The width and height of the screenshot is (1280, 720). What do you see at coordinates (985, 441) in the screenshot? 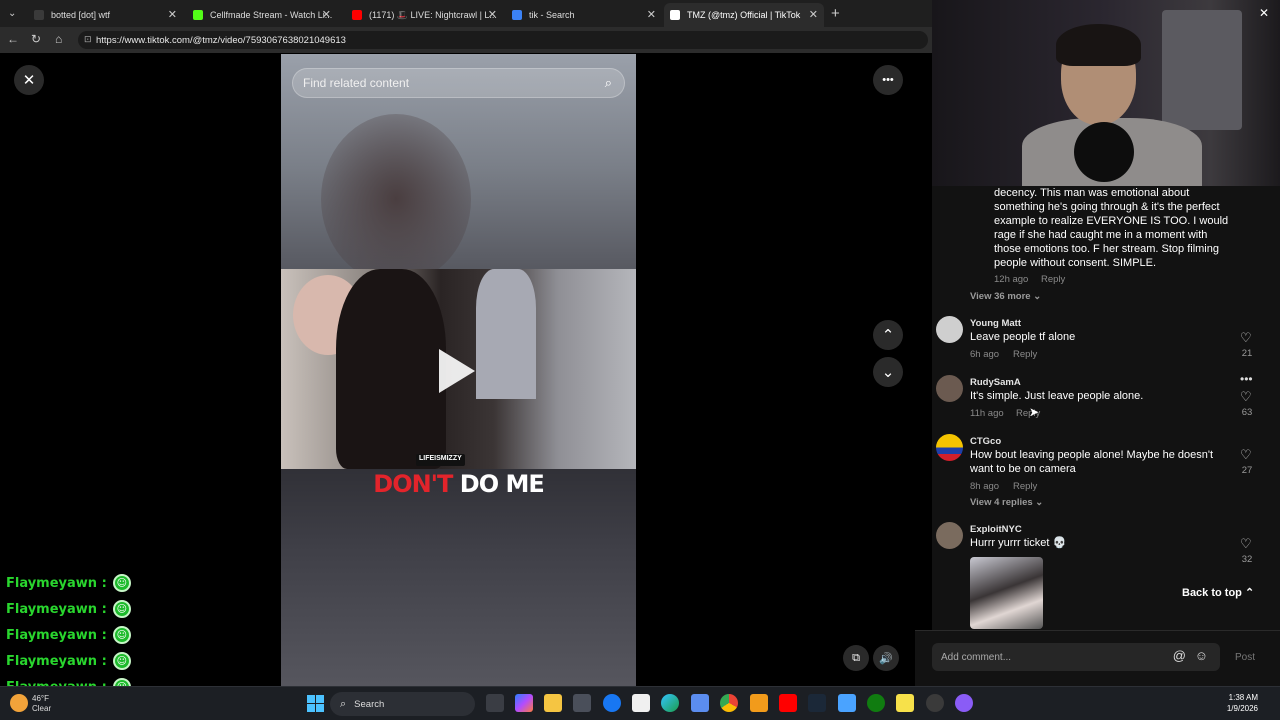
I see `comment-username: CTGco` at bounding box center [985, 441].